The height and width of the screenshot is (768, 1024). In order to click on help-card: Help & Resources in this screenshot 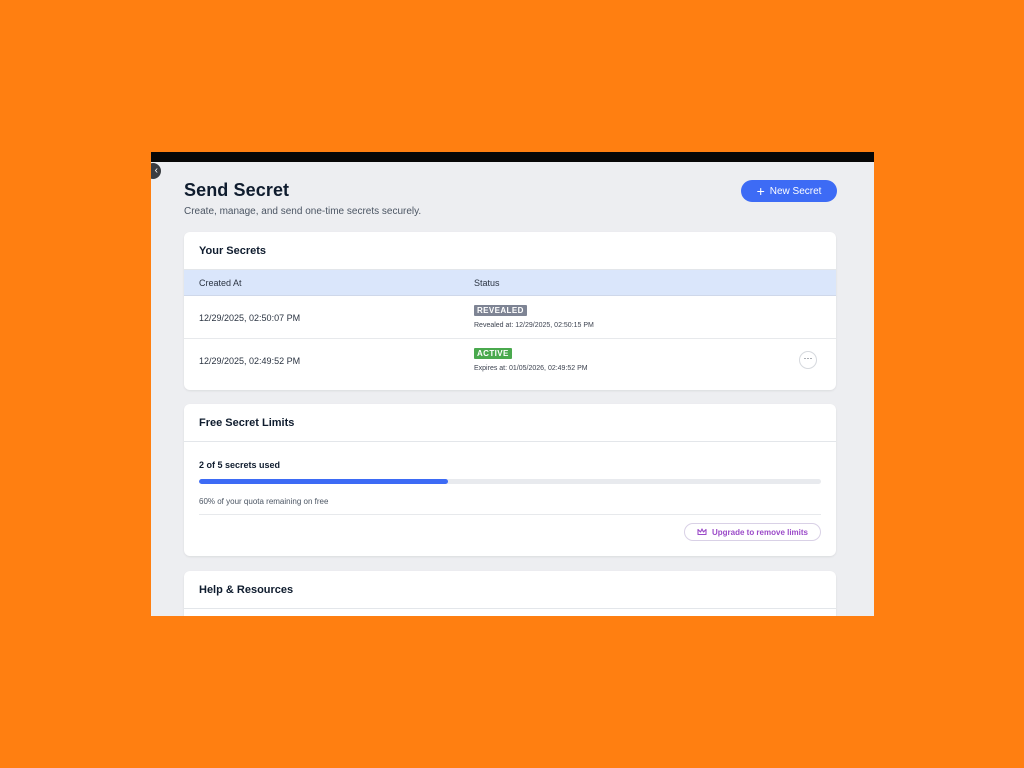, I will do `click(510, 593)`.